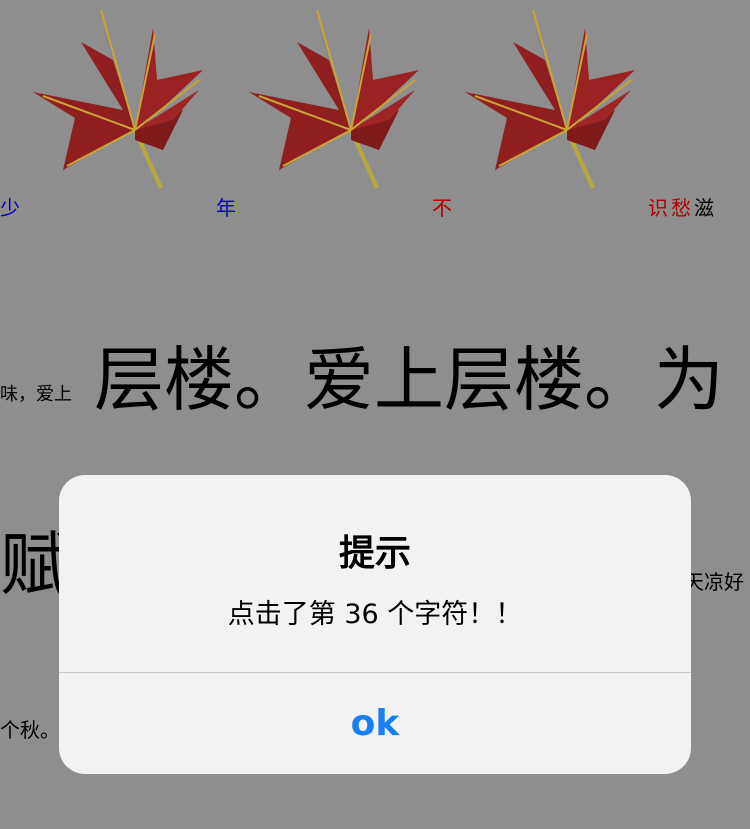 Image resolution: width=750 pixels, height=829 pixels. What do you see at coordinates (36, 395) in the screenshot?
I see `line2-prefix-text: 味，爱上` at bounding box center [36, 395].